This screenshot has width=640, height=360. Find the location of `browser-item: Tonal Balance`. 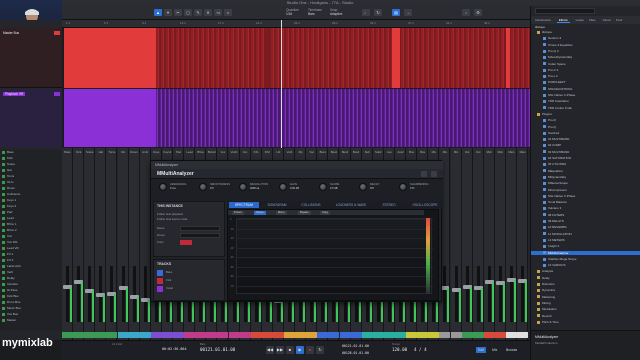

browser-item: Tonal Balance is located at coordinates (585, 202).